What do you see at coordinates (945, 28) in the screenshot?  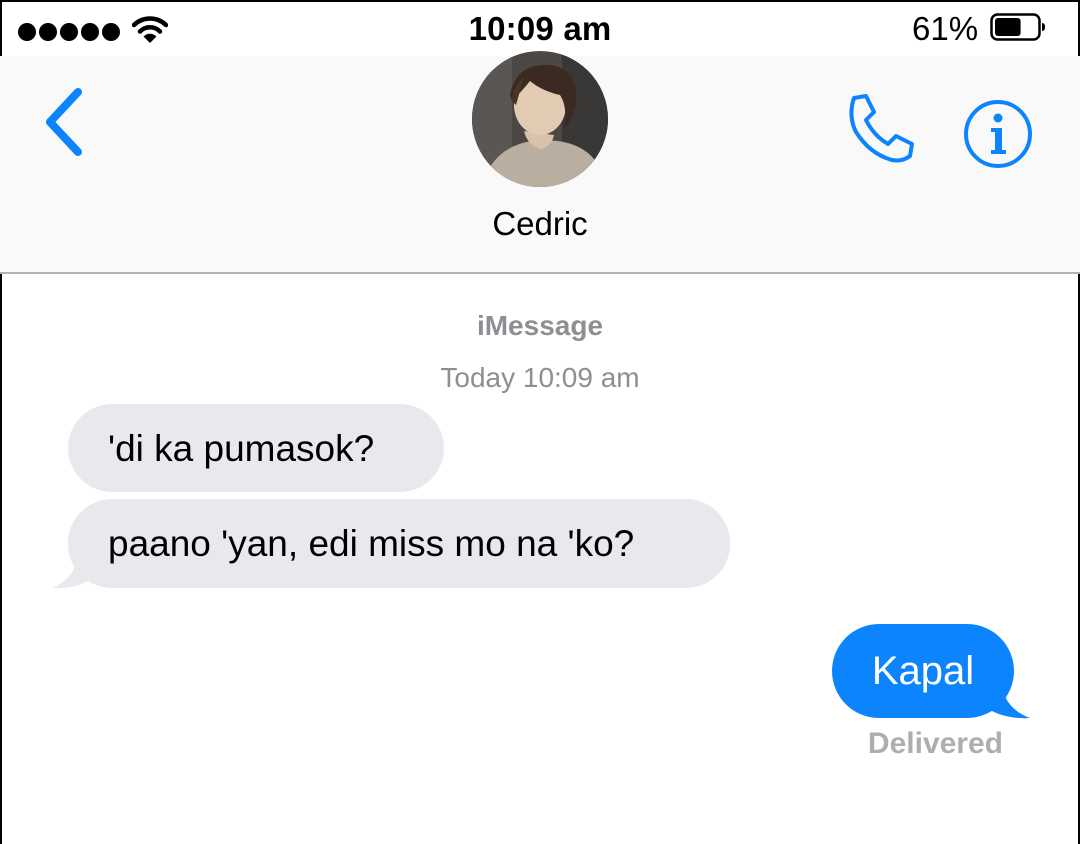 I see `battery-percentage: 61%` at bounding box center [945, 28].